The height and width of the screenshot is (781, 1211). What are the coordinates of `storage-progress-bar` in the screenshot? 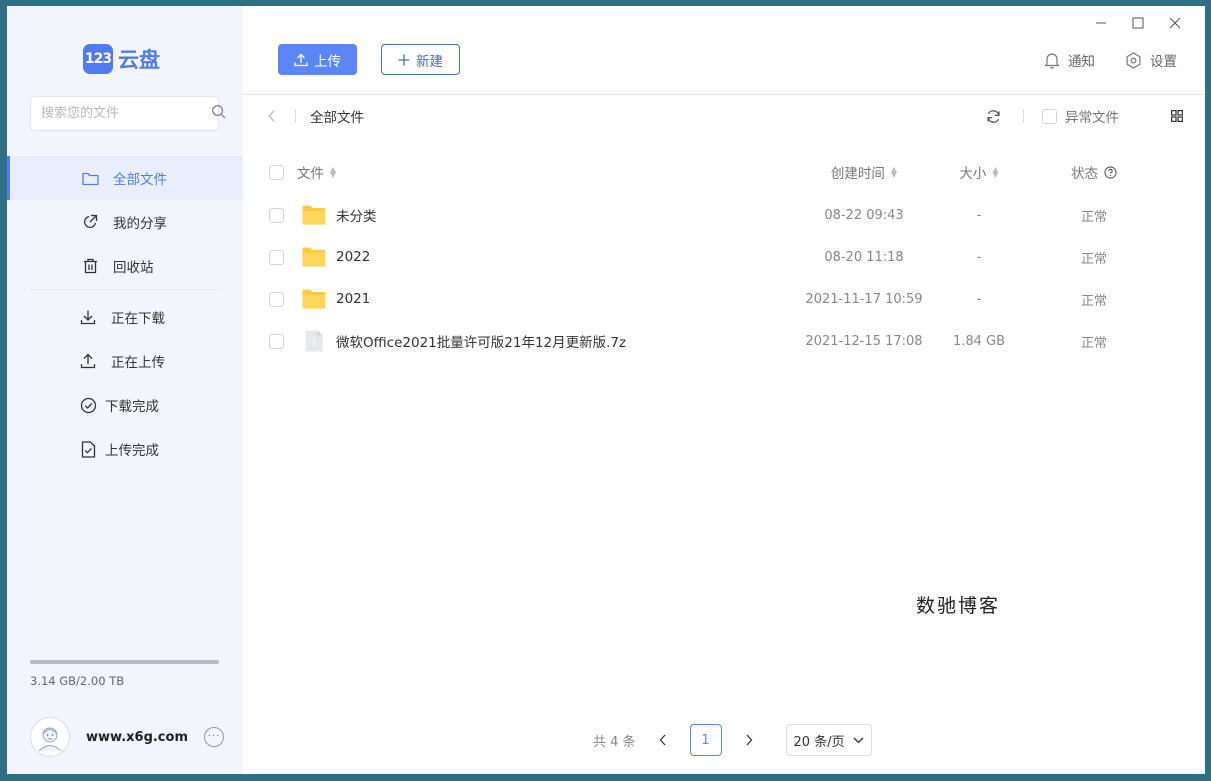 It's located at (124, 662).